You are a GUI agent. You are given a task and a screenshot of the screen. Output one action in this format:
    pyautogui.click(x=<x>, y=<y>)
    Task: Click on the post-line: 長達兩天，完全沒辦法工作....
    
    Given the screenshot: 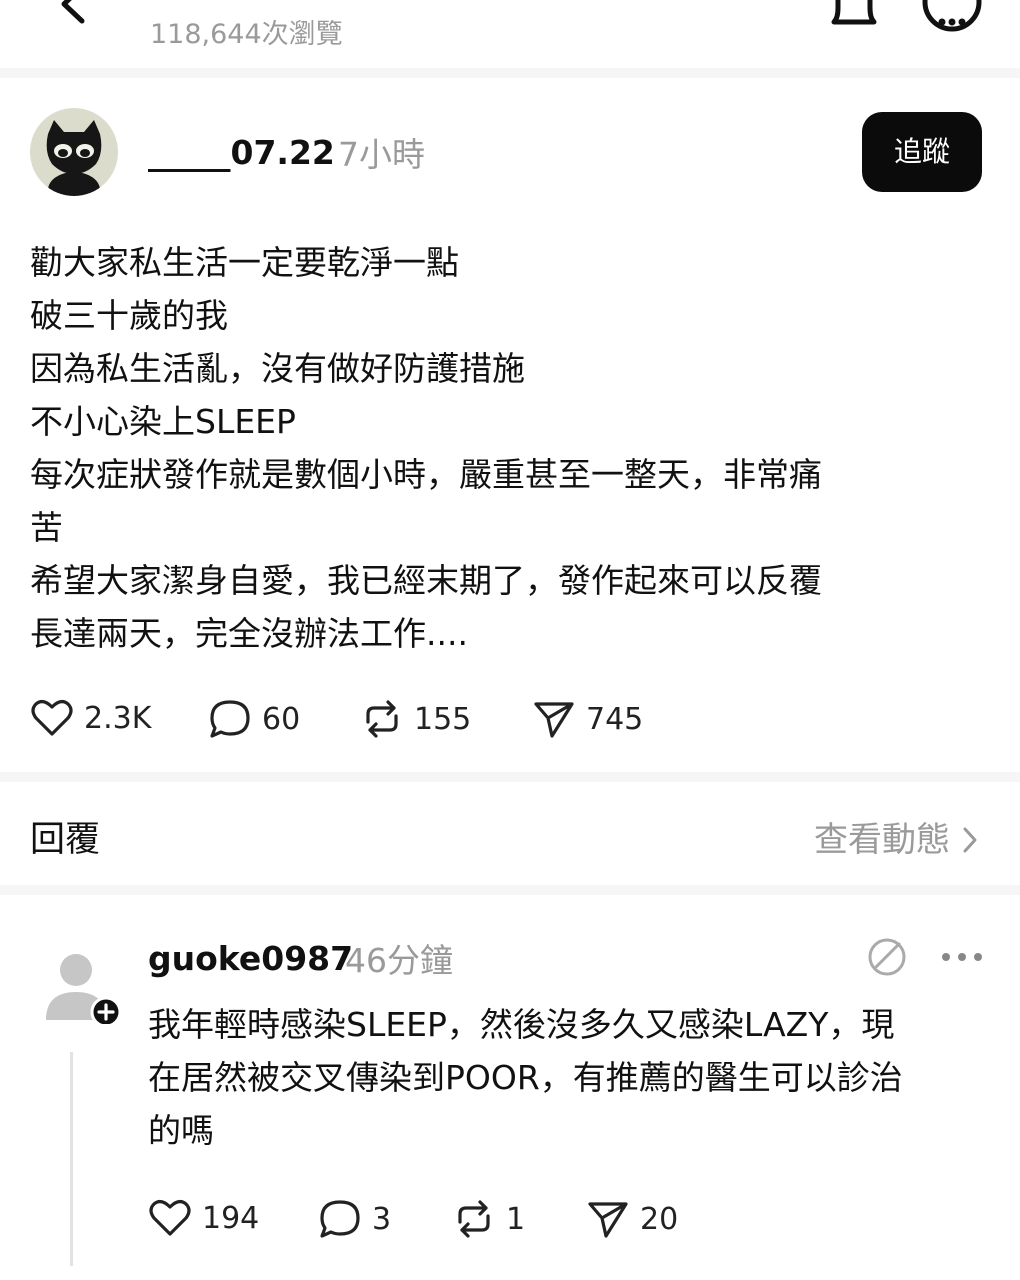 What is the action you would take?
    pyautogui.click(x=249, y=633)
    